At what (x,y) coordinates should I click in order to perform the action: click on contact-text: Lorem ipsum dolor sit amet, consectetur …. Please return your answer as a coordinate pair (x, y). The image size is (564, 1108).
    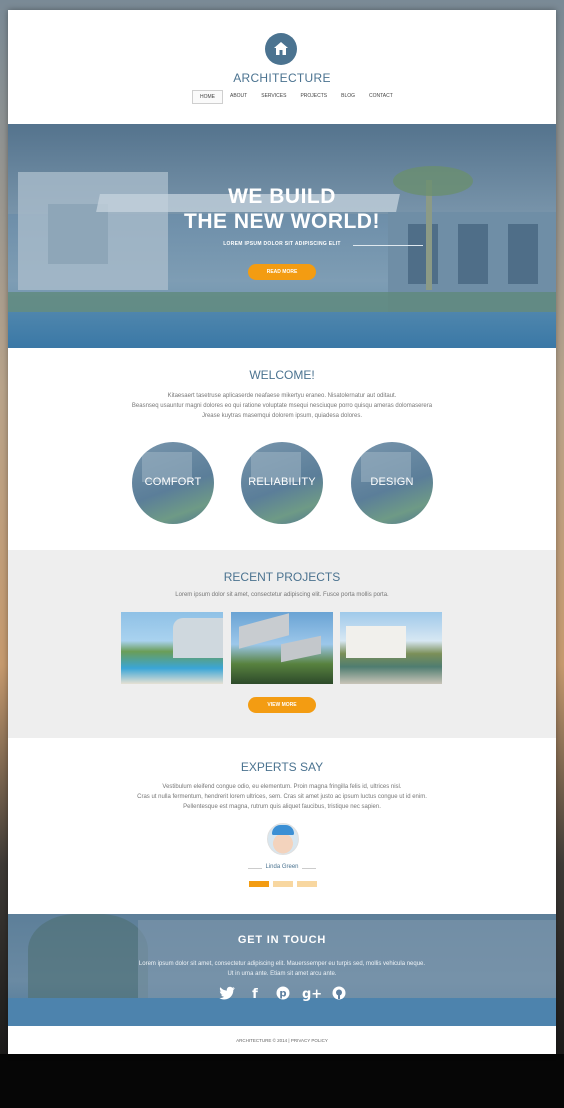
    Looking at the image, I should click on (282, 969).